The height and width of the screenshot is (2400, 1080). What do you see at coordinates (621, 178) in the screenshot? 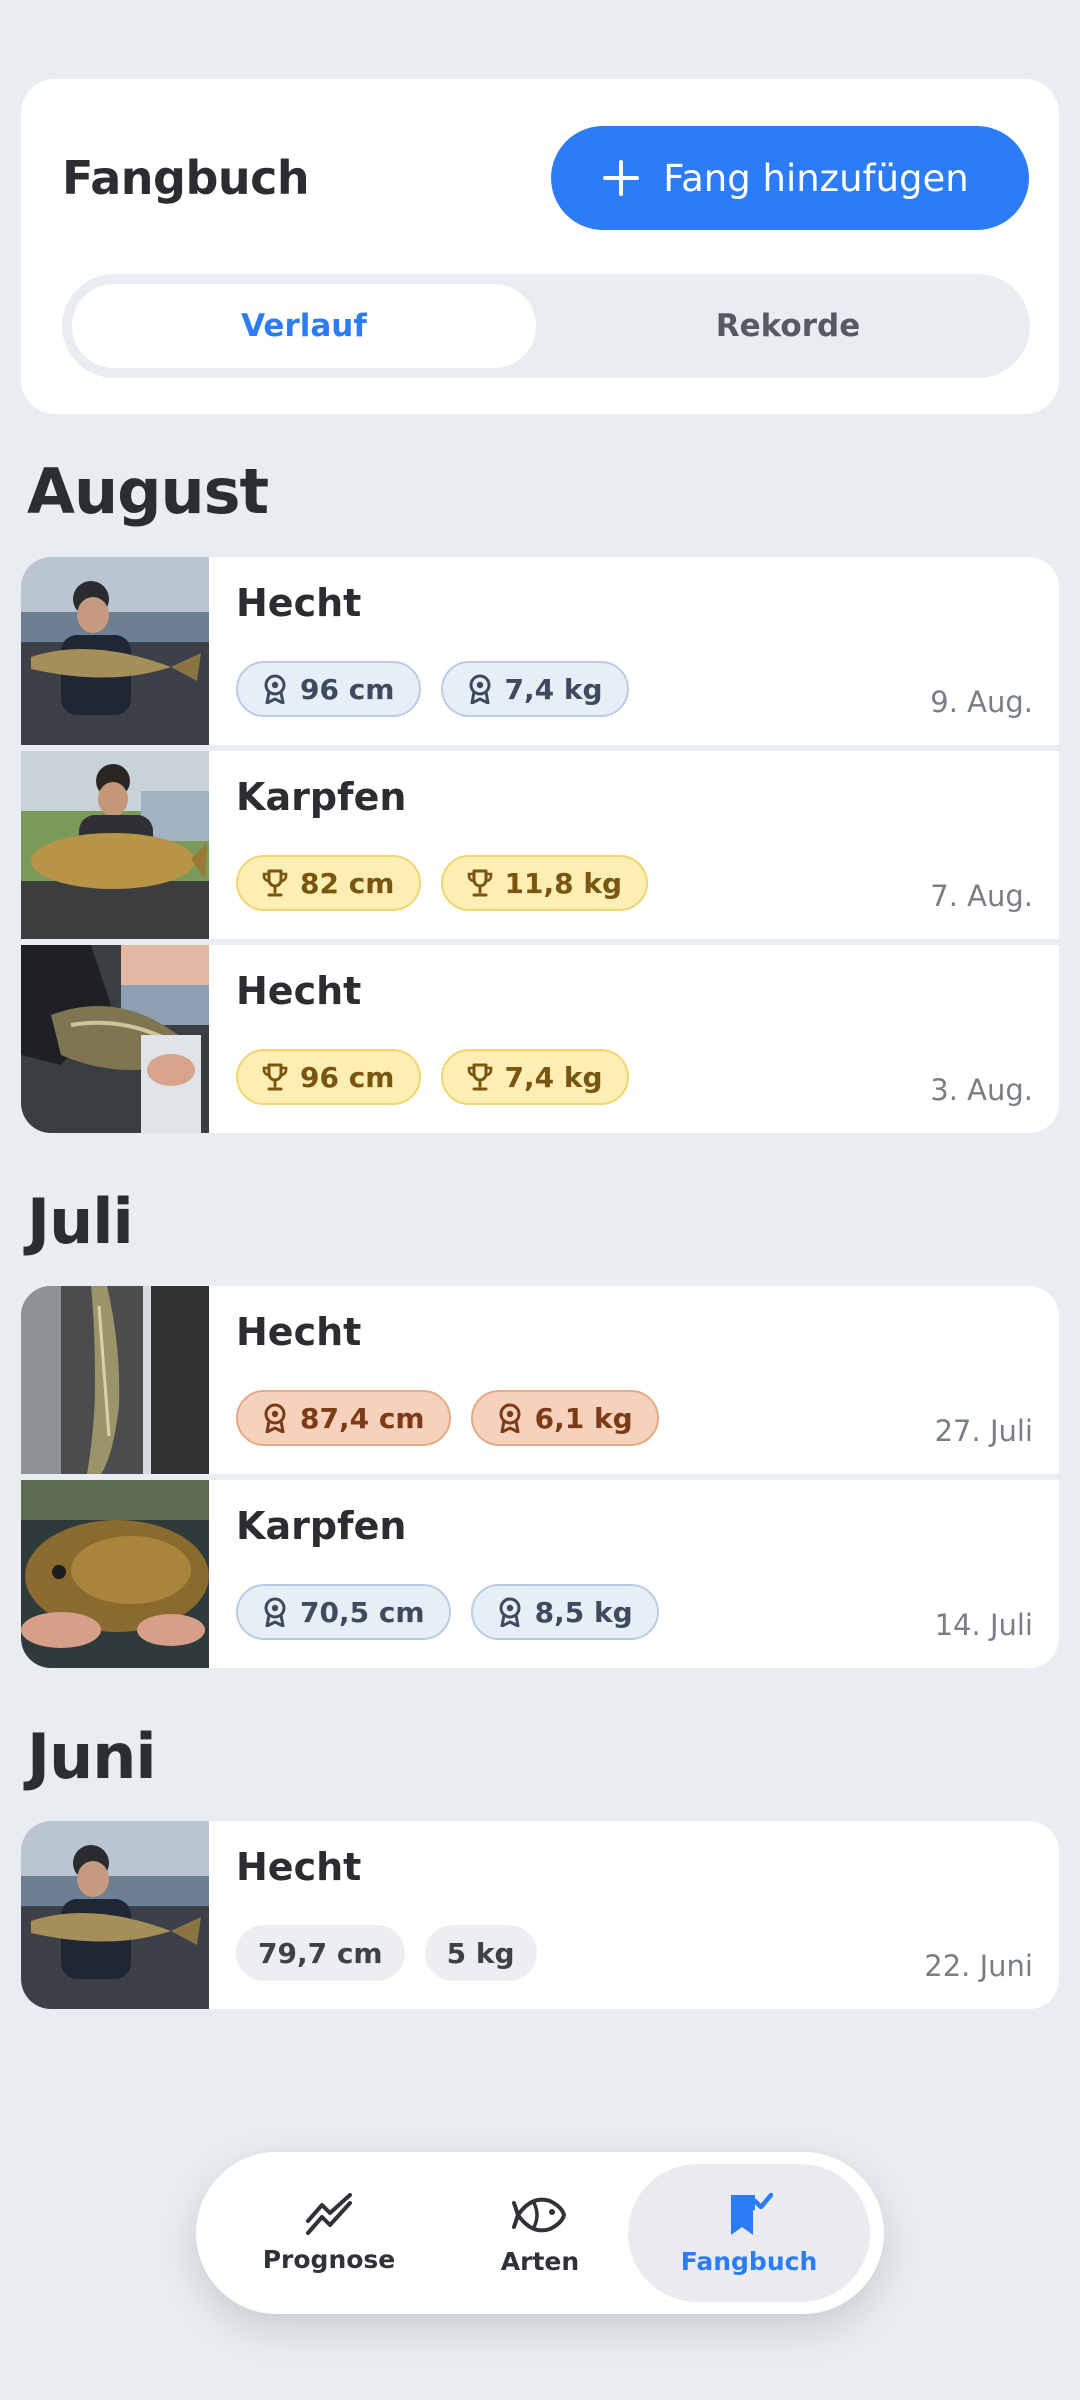
I see `plus-icon` at bounding box center [621, 178].